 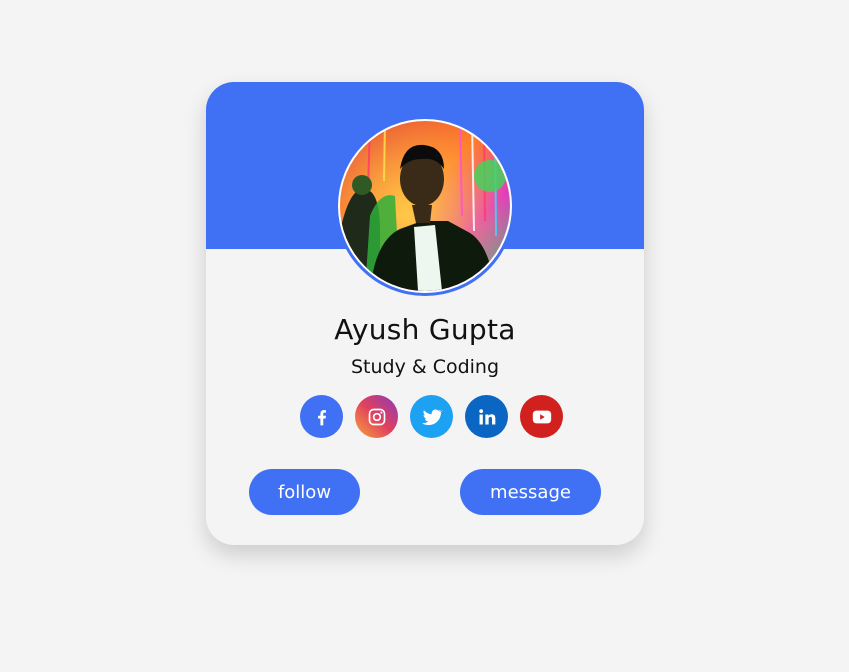 I want to click on profile-name: Ayush Gupta, so click(x=425, y=329).